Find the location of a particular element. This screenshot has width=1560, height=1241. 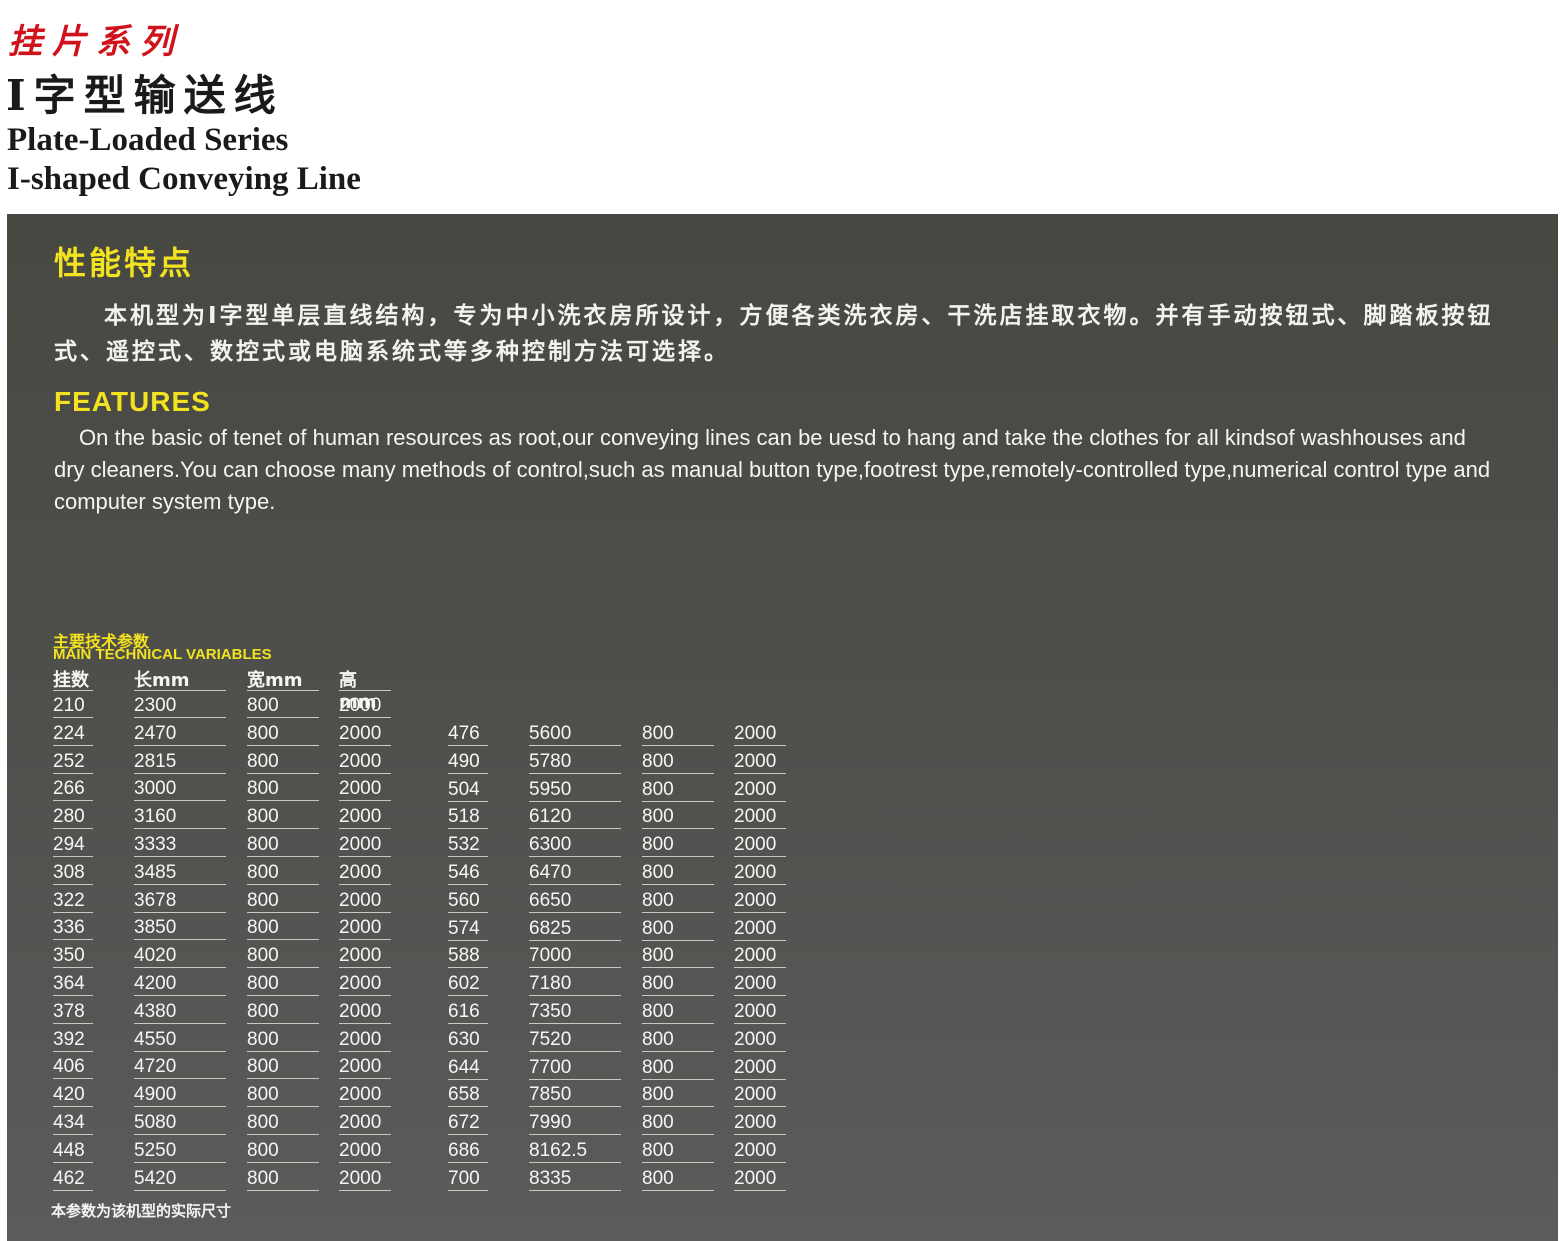

table-cell: 434 is located at coordinates (69, 1122).